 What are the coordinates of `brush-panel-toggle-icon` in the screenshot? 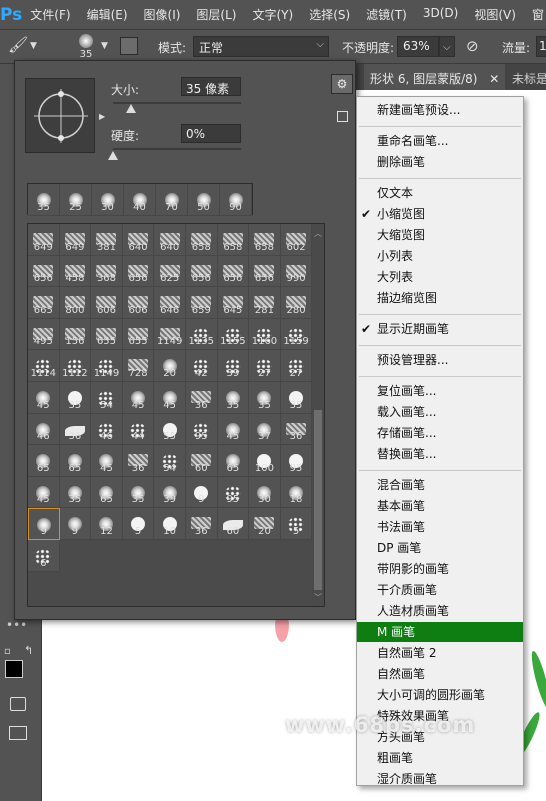 It's located at (129, 46).